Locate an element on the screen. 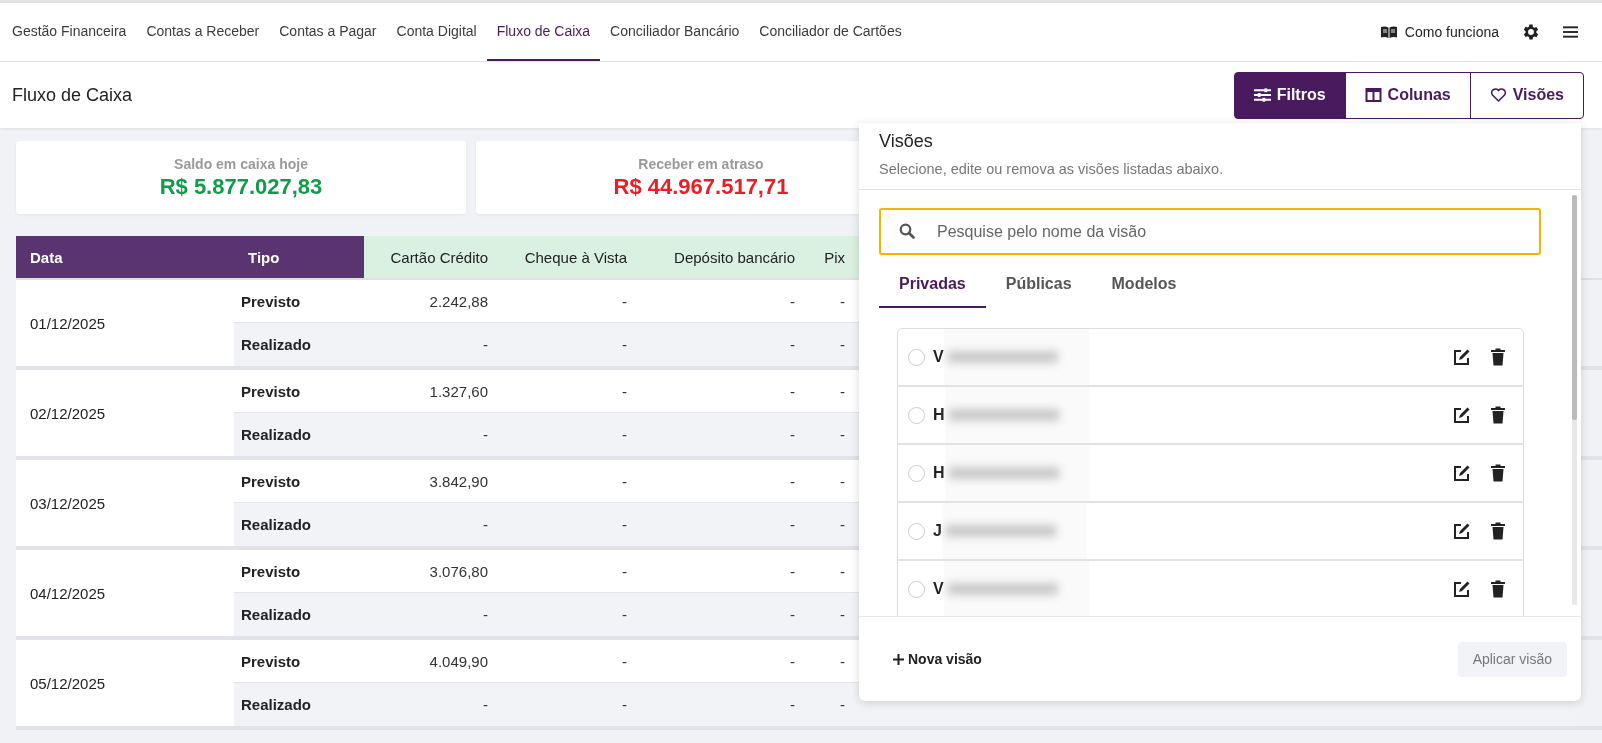  column-header: Depósito bancário is located at coordinates (723, 257).